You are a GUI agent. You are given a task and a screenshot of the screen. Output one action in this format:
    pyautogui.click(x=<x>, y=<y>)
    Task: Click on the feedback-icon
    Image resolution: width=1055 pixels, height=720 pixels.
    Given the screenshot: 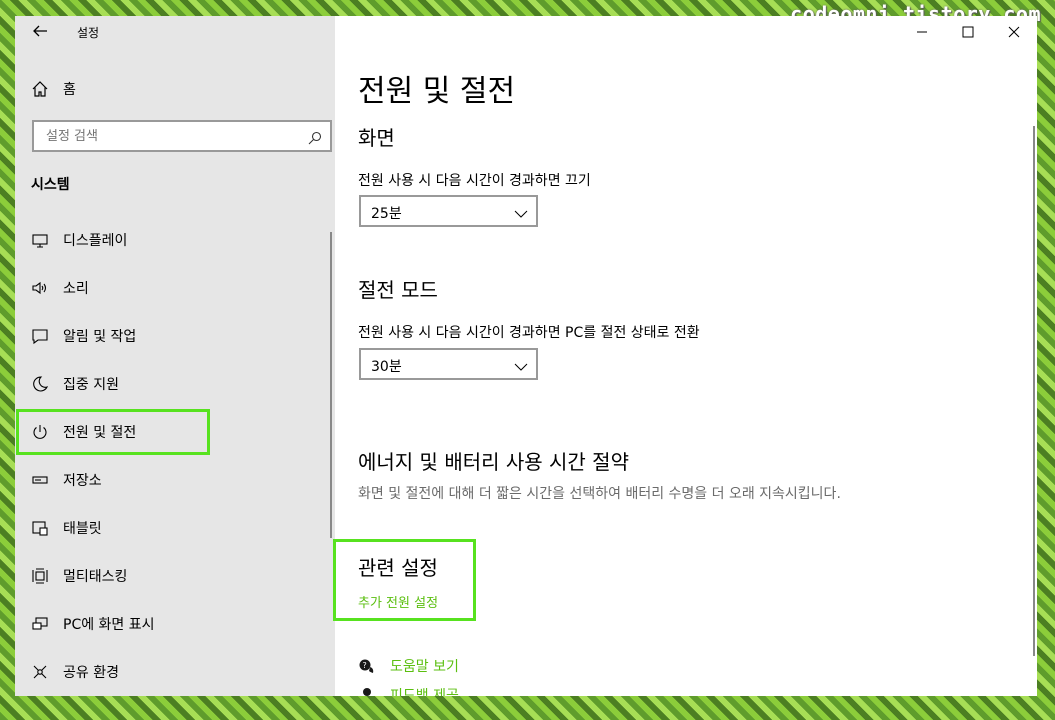 What is the action you would take?
    pyautogui.click(x=367, y=691)
    